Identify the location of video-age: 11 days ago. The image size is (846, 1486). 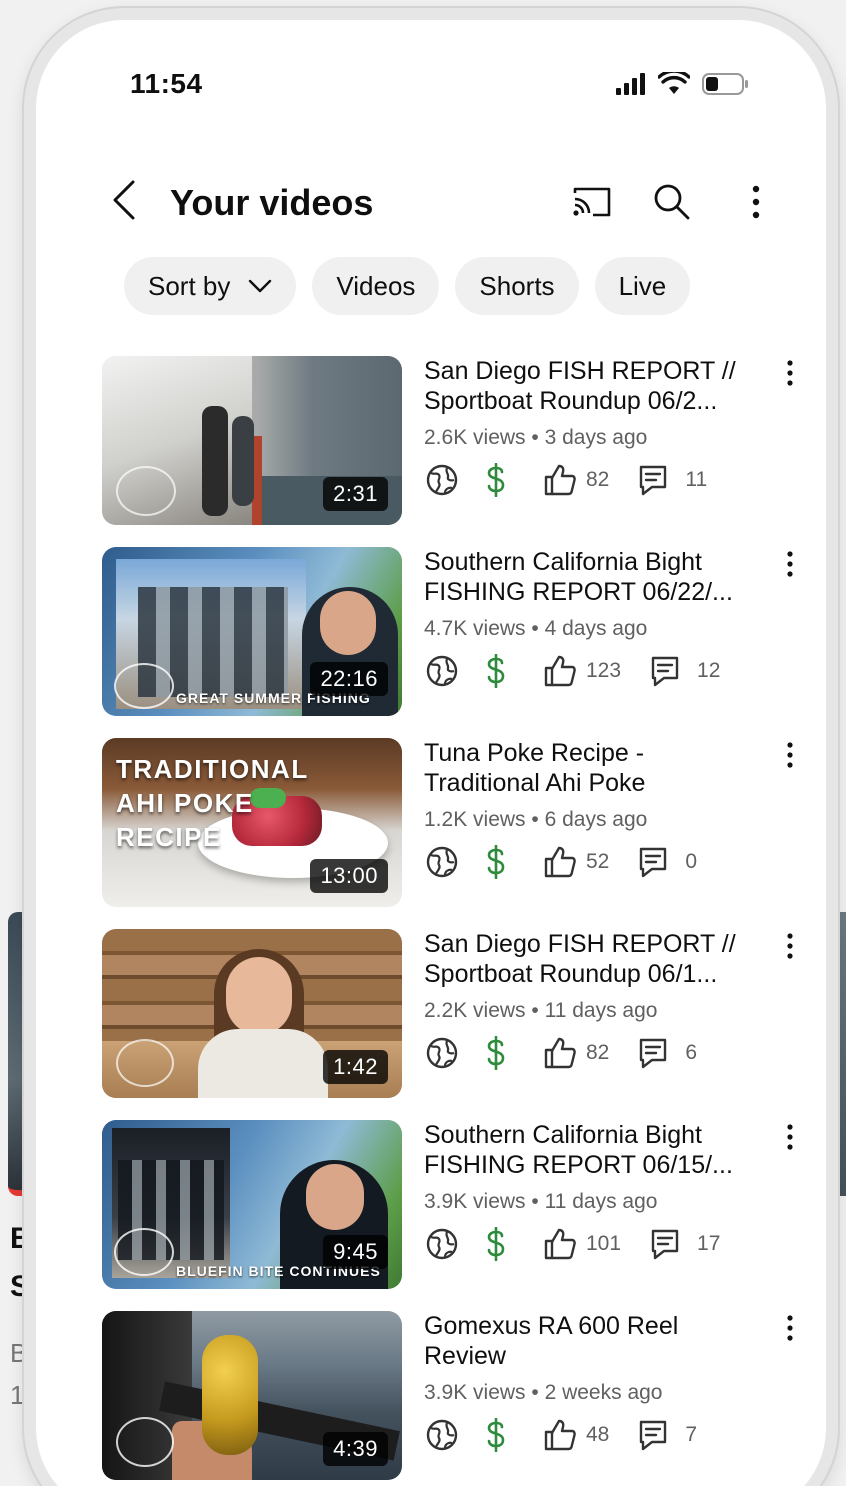
(601, 1201).